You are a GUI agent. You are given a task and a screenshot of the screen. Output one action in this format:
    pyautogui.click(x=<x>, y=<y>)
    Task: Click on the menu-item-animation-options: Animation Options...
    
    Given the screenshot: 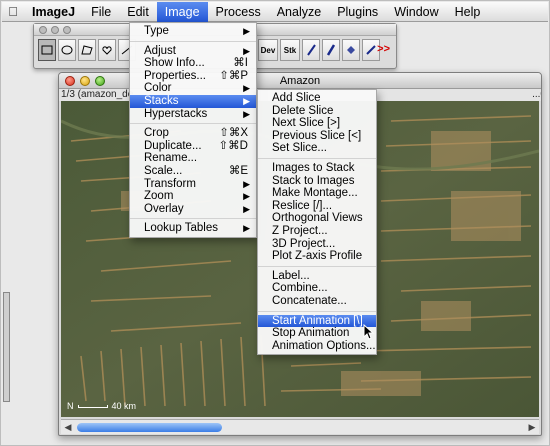 What is the action you would take?
    pyautogui.click(x=317, y=346)
    